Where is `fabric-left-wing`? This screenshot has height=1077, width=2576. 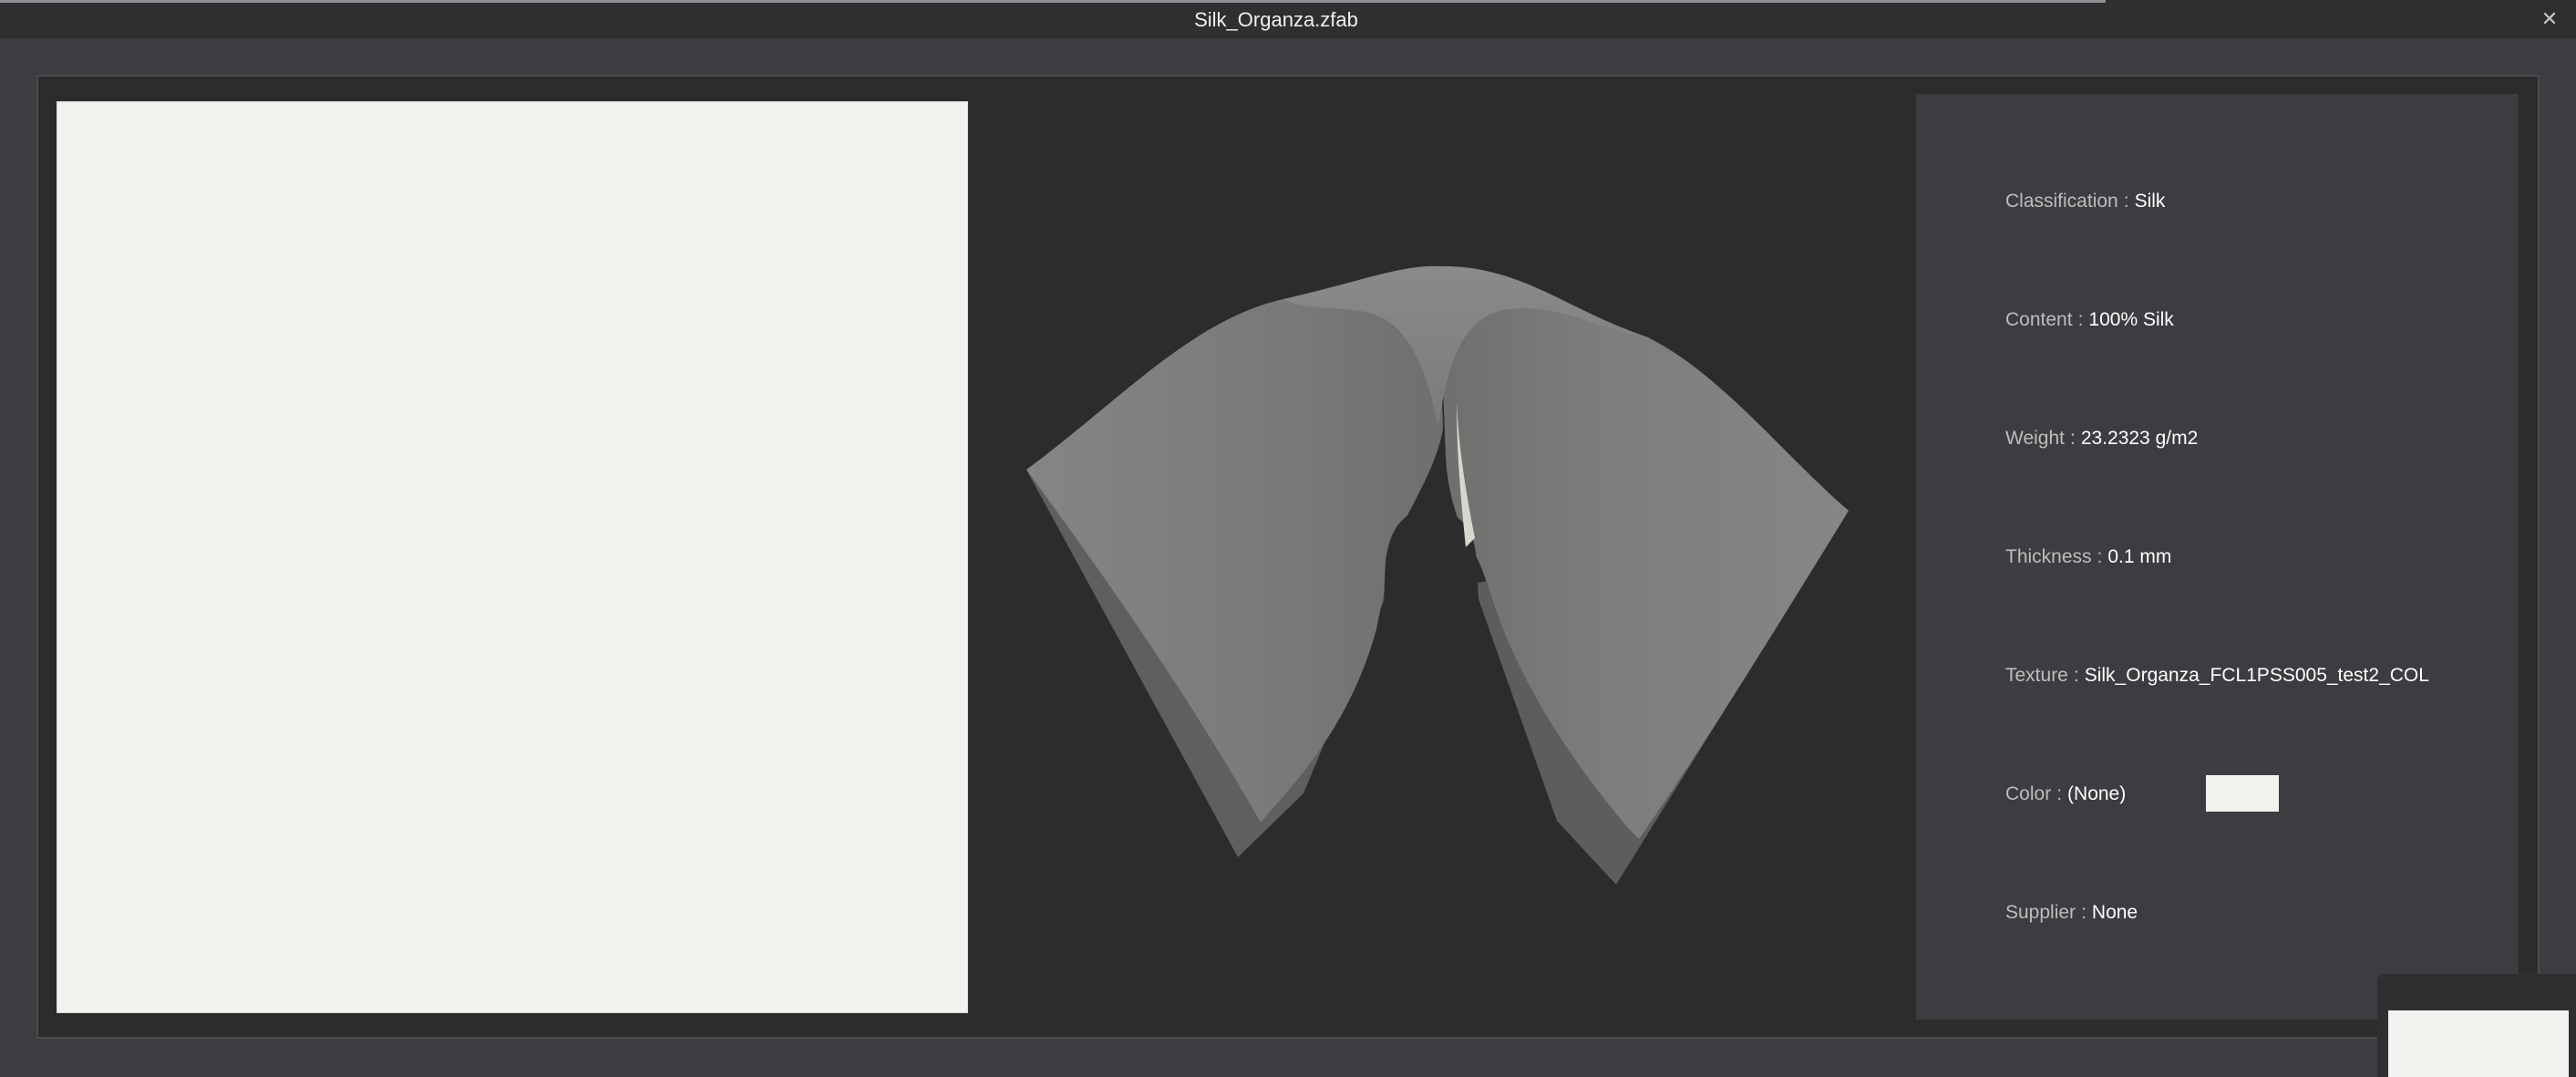
fabric-left-wing is located at coordinates (1234, 544).